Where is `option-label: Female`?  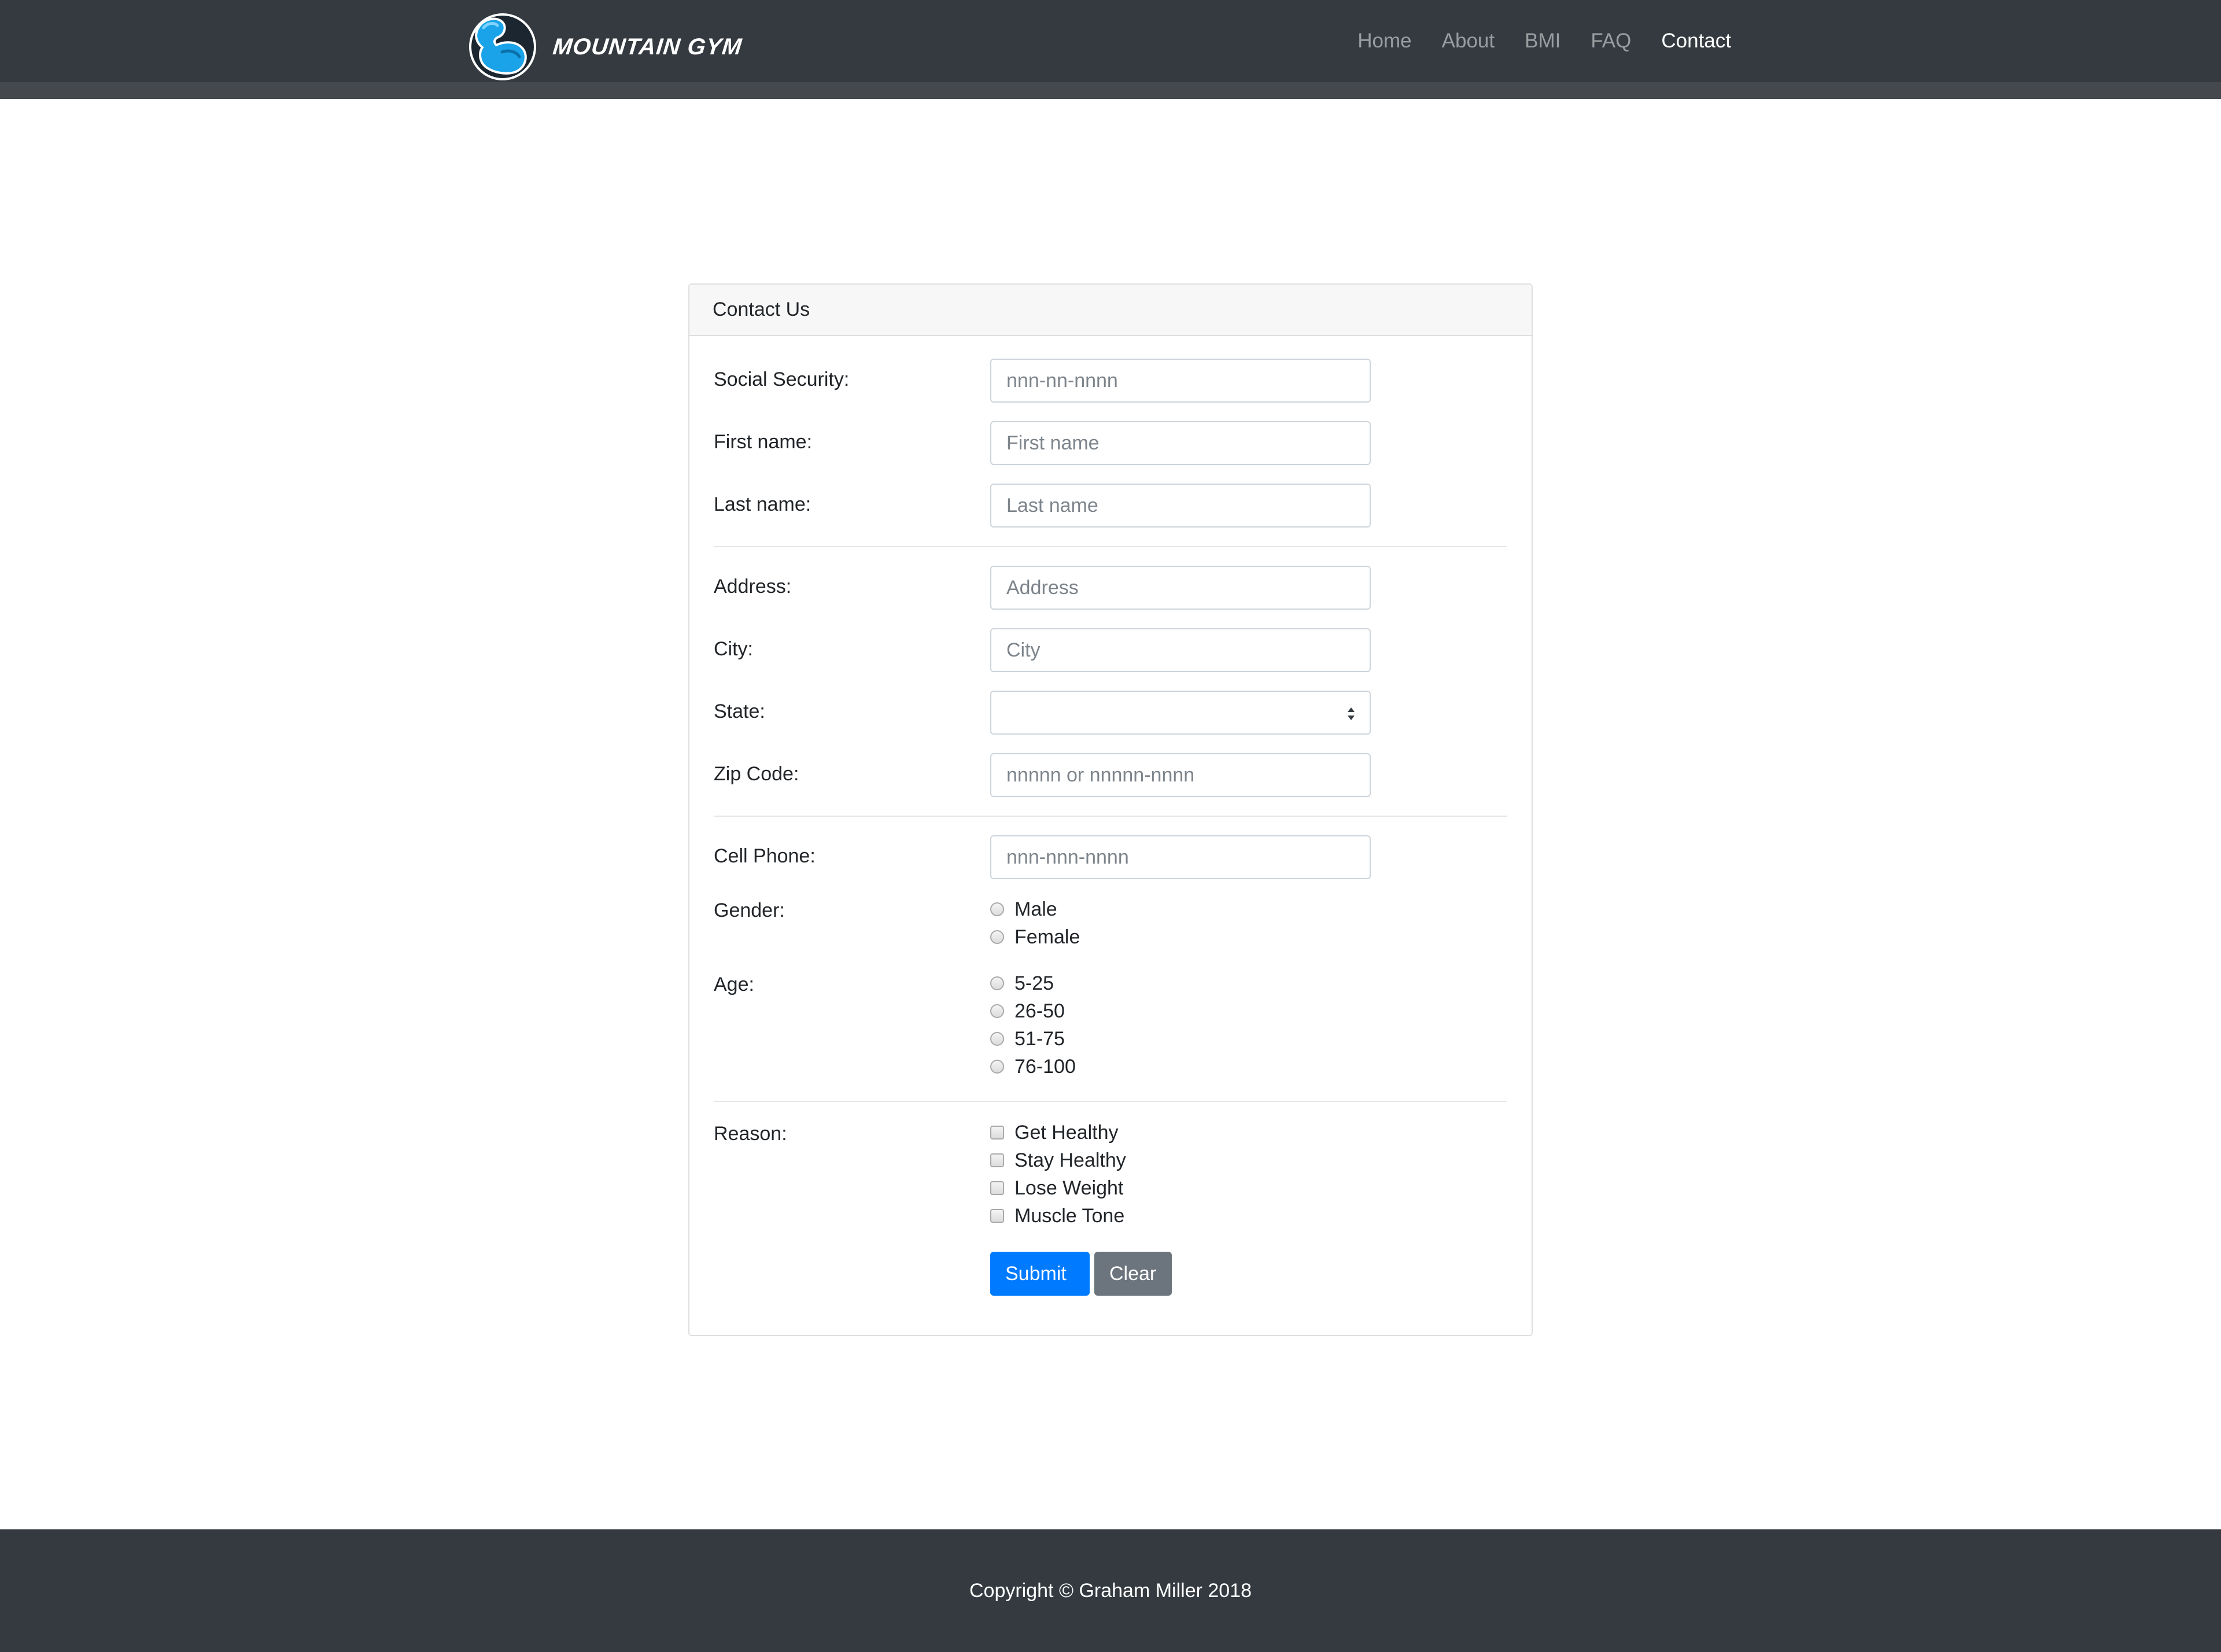 option-label: Female is located at coordinates (1047, 937).